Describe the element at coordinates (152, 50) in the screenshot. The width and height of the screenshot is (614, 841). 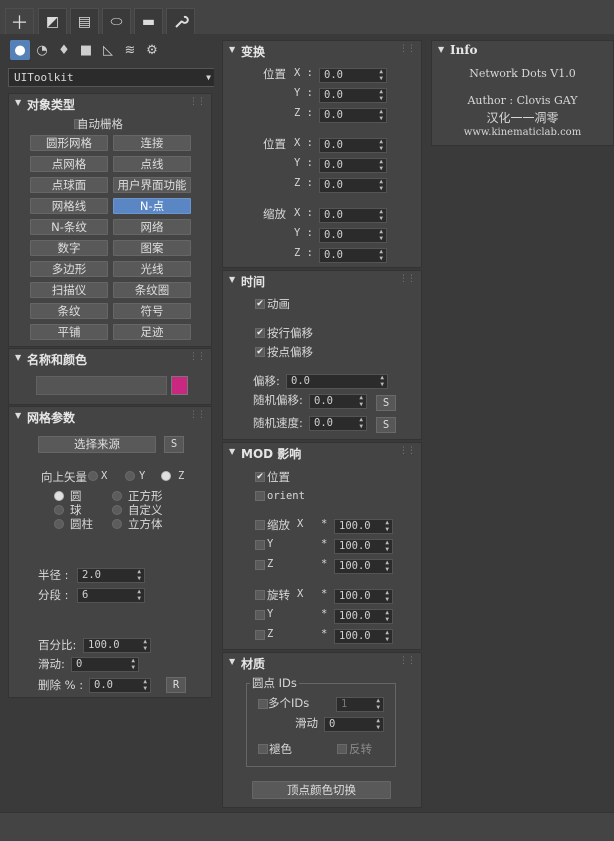
I see `systems-icon: ⚙` at that location.